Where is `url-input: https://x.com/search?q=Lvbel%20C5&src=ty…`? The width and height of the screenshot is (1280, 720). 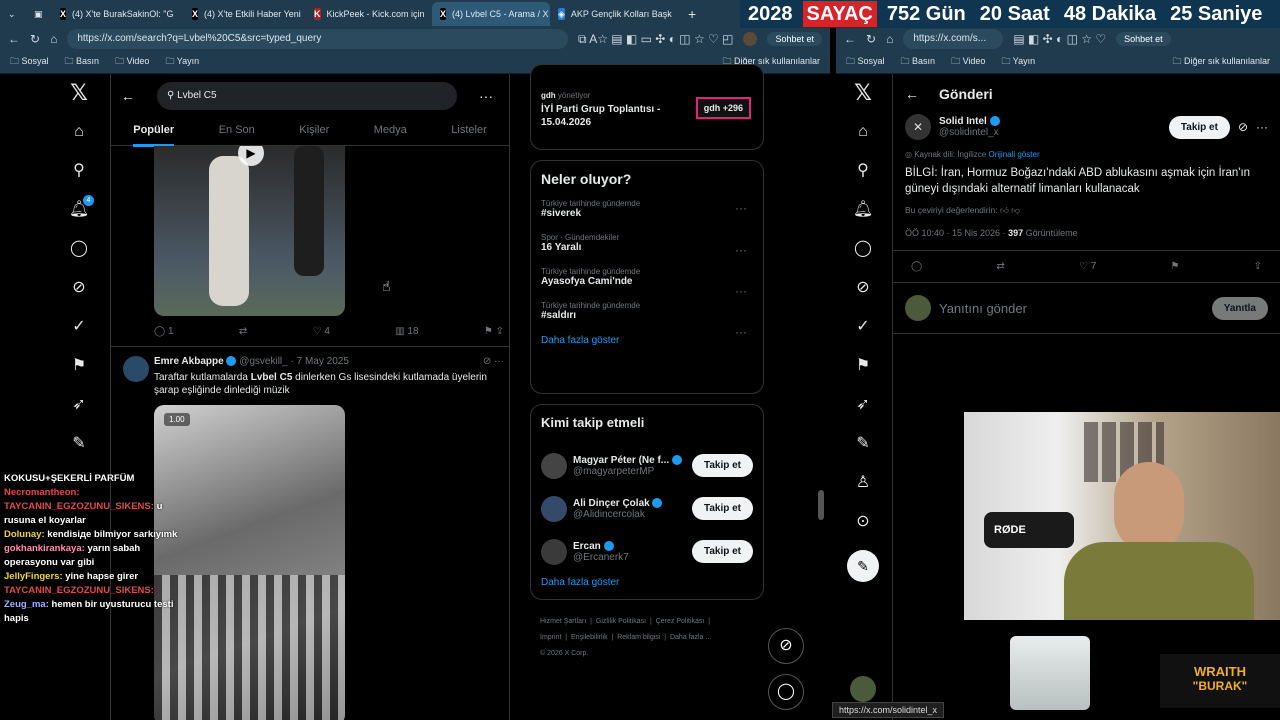 url-input: https://x.com/search?q=Lvbel%20C5&src=ty… is located at coordinates (317, 39).